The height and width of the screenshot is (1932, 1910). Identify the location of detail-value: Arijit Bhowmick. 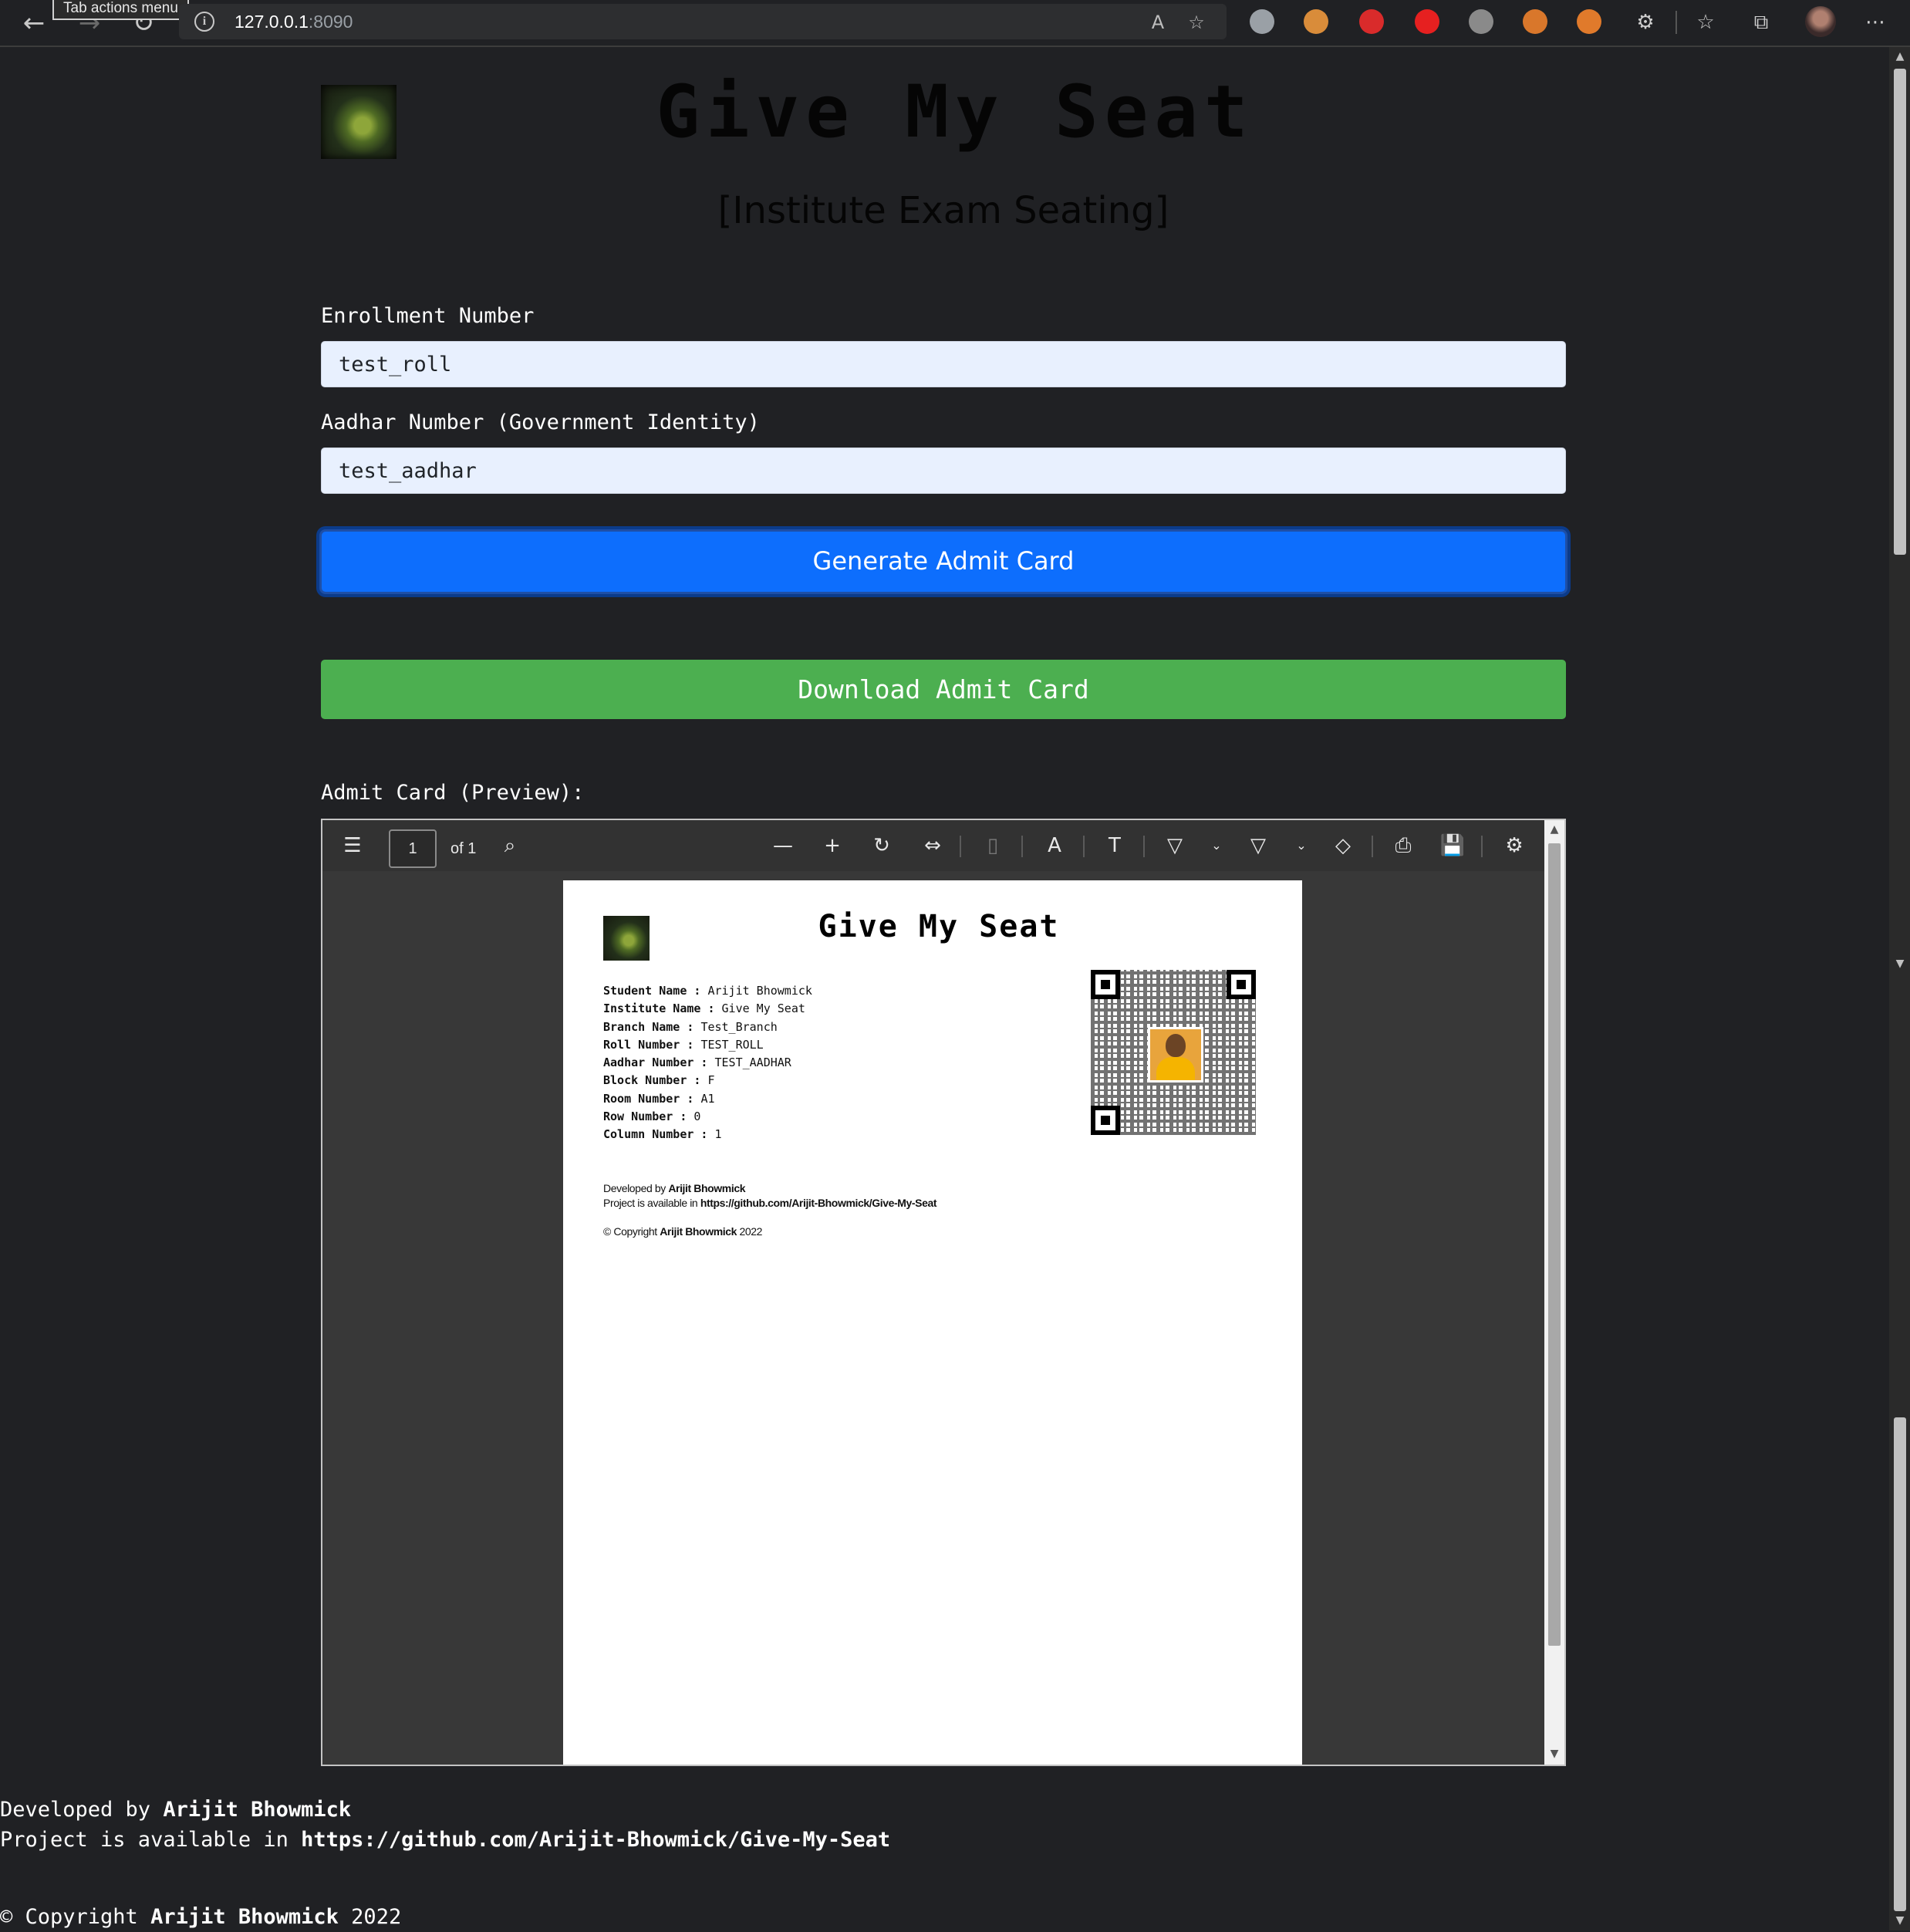
(759, 991).